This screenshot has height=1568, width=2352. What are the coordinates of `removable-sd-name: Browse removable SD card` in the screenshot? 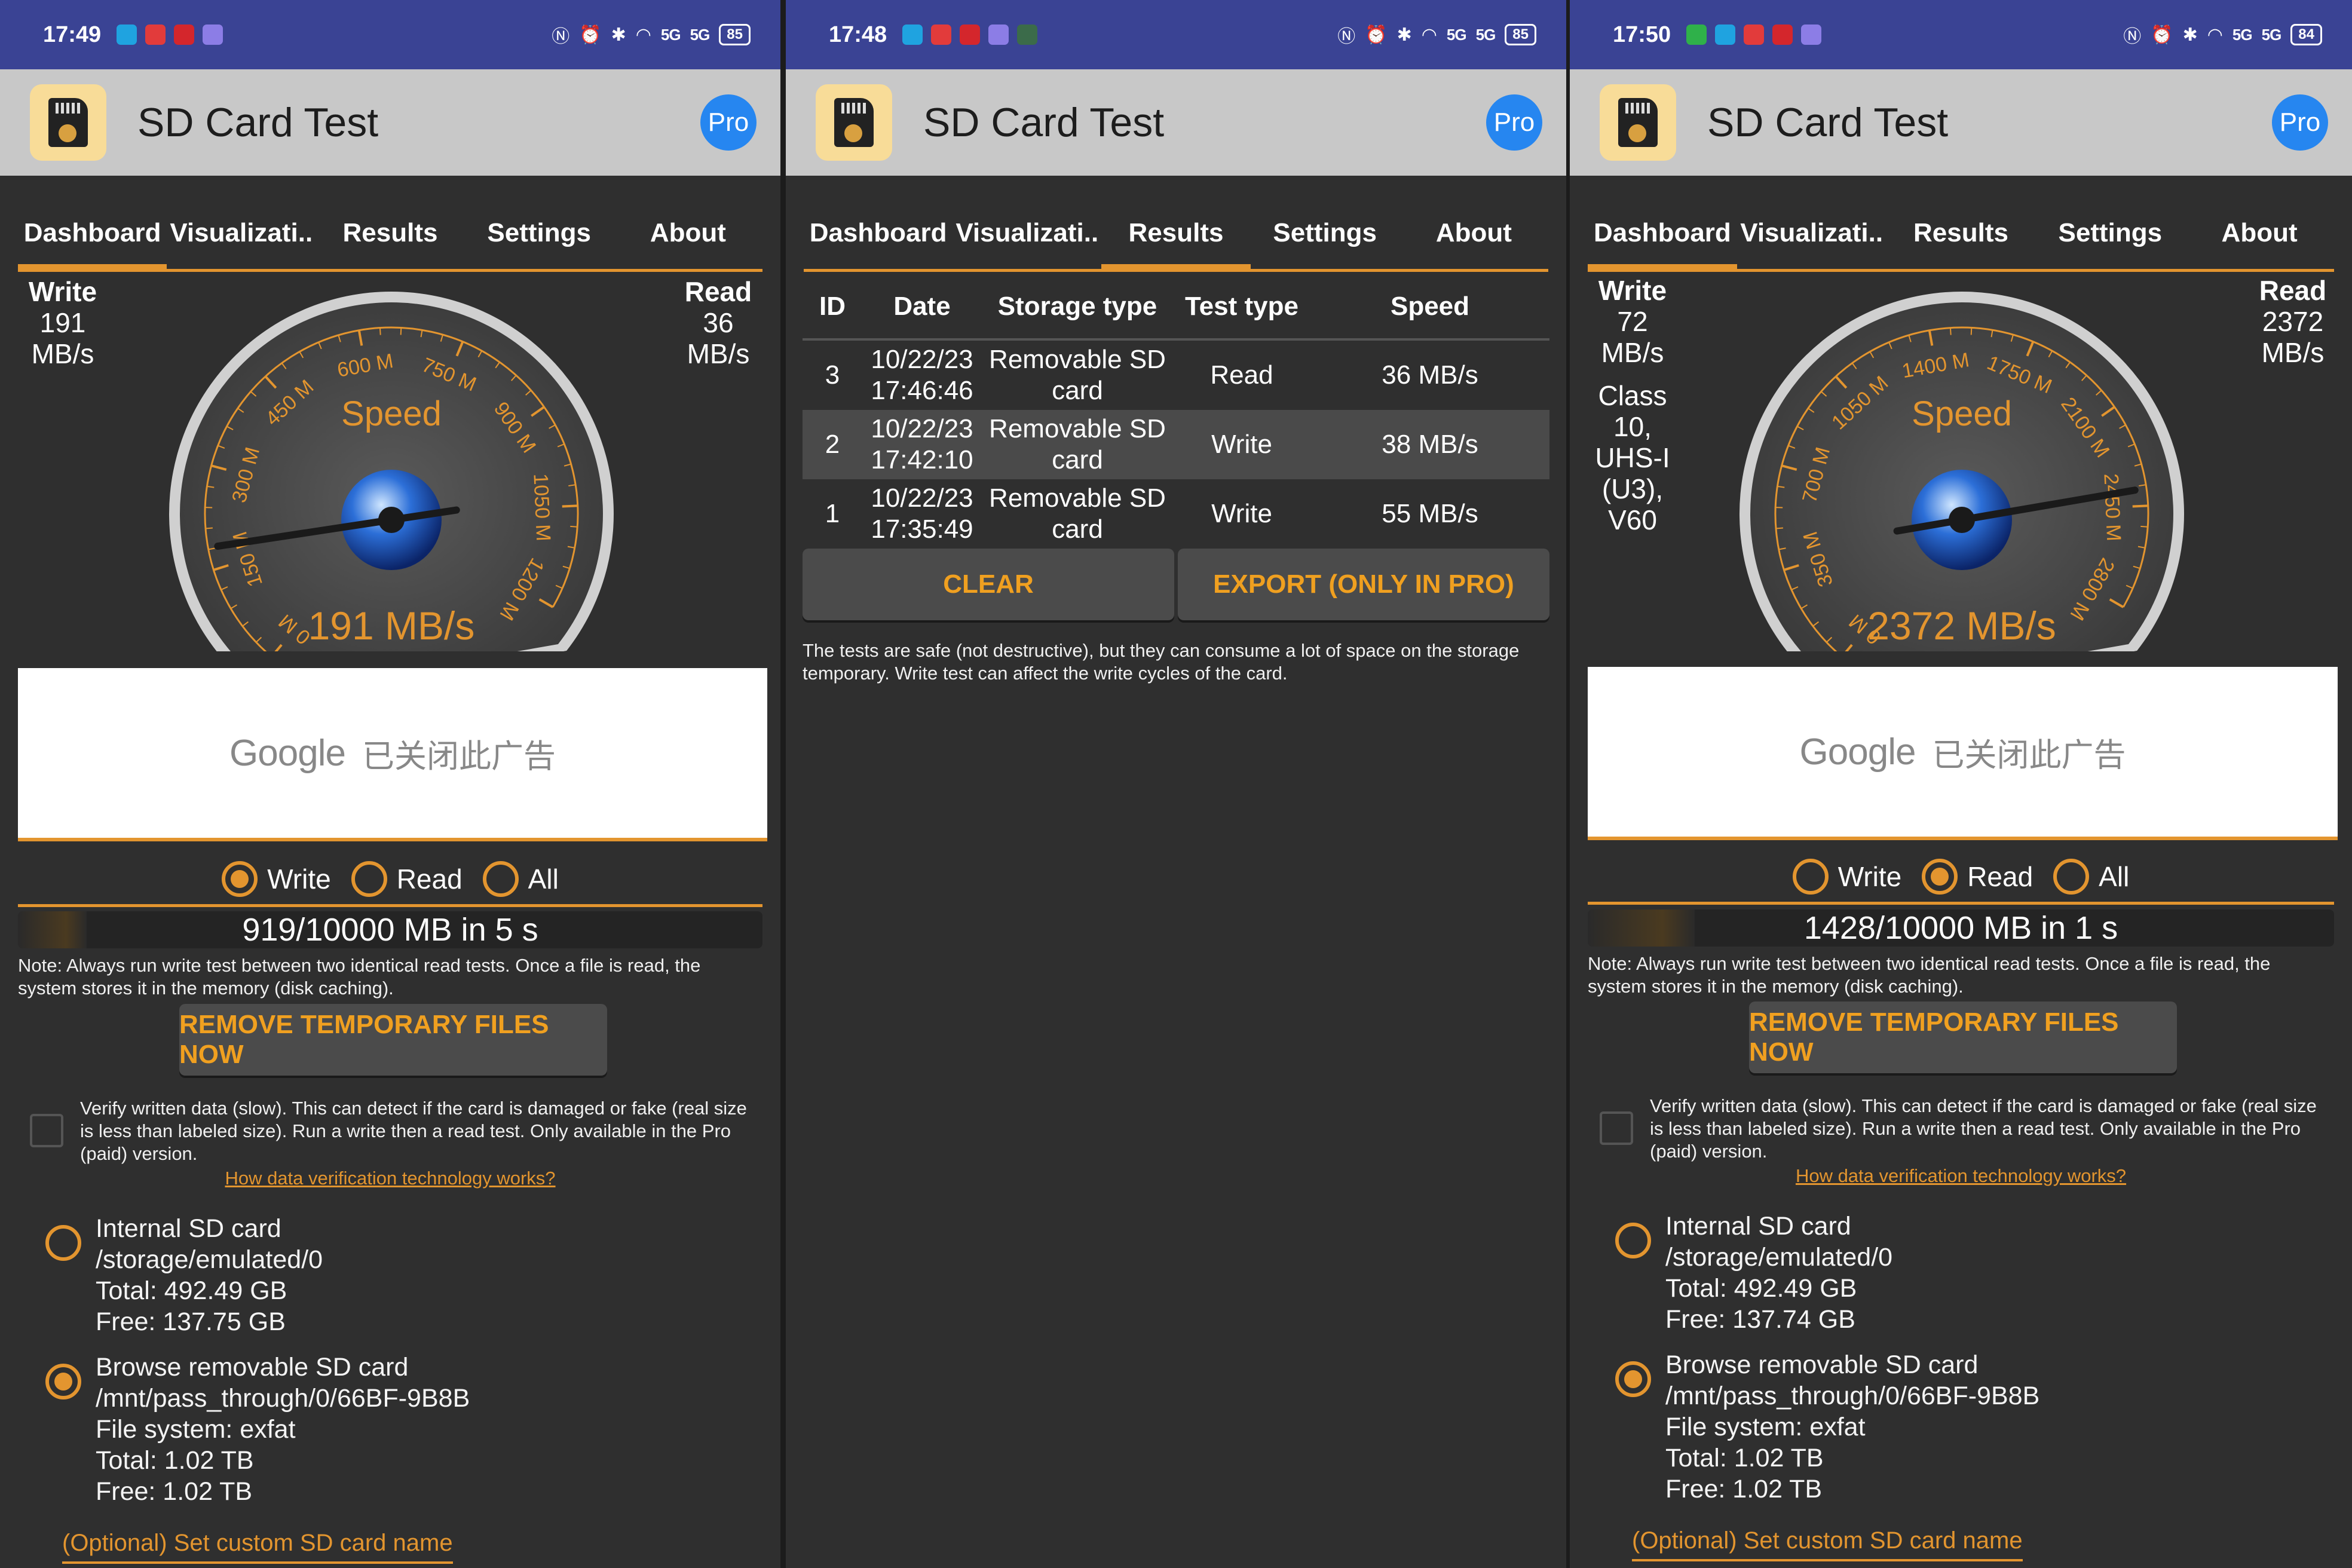 It's located at (253, 1367).